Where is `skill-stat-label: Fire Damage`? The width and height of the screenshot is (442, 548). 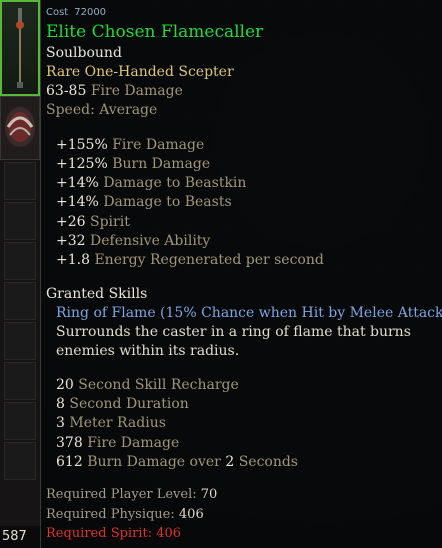 skill-stat-label: Fire Damage is located at coordinates (133, 442).